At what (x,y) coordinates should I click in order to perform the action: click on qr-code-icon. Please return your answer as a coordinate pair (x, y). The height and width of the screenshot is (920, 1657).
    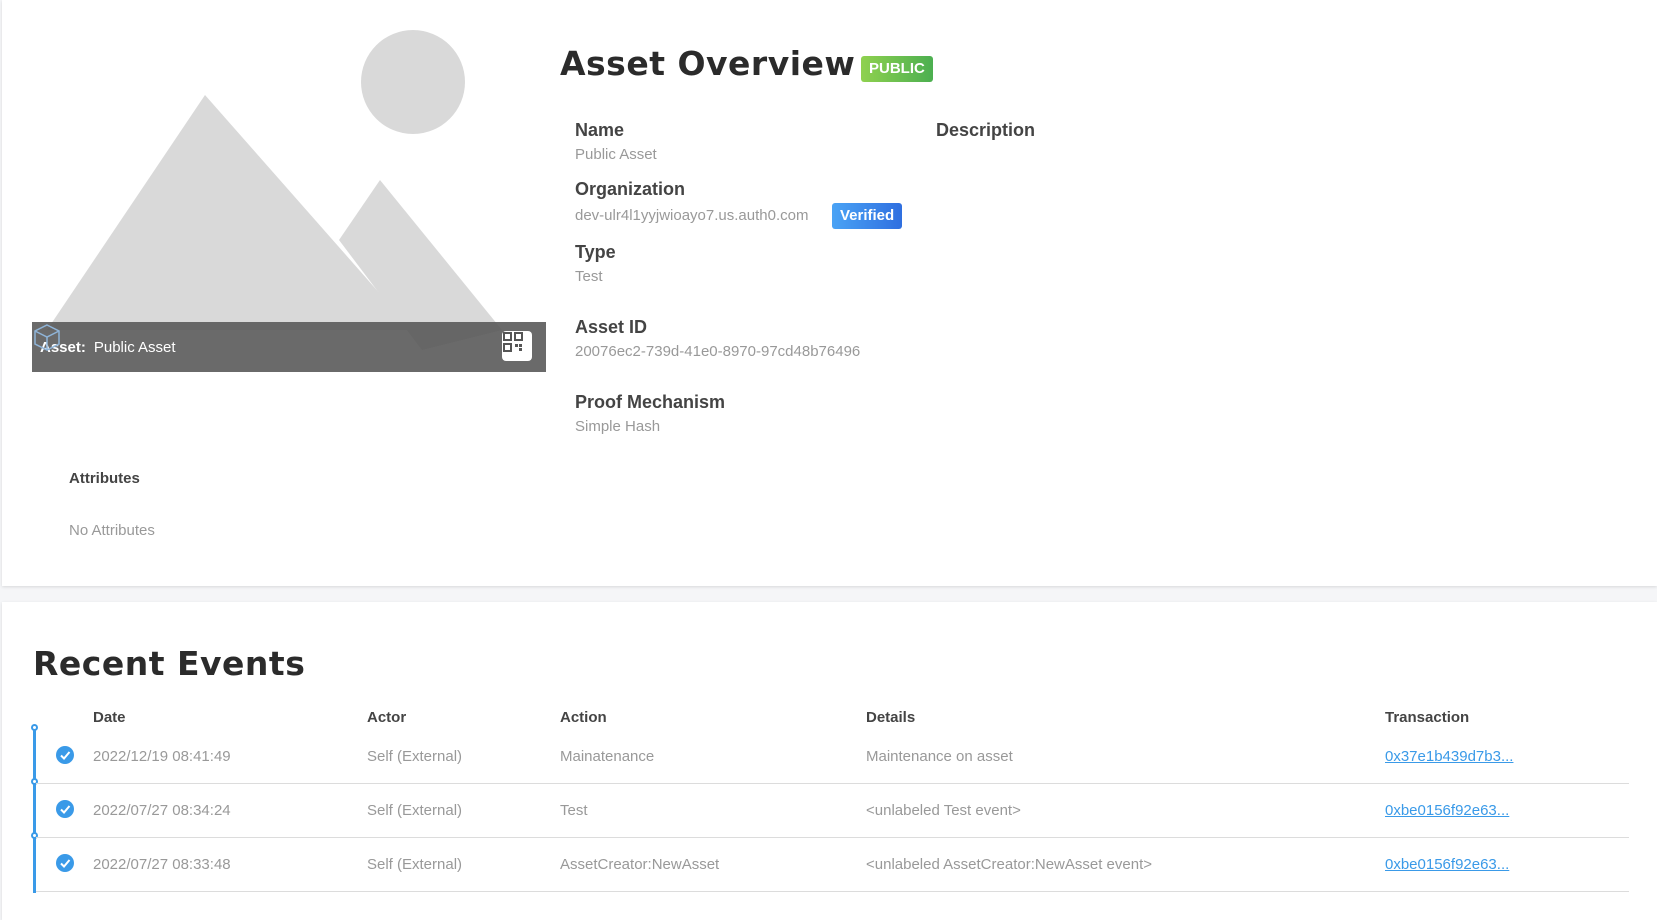
    Looking at the image, I should click on (513, 342).